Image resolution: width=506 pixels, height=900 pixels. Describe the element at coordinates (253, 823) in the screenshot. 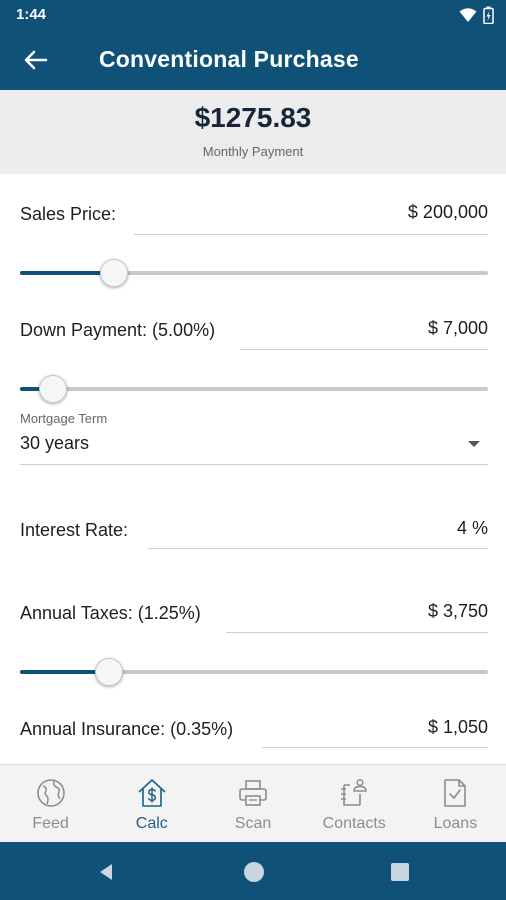

I see `nav-label: Scan` at that location.